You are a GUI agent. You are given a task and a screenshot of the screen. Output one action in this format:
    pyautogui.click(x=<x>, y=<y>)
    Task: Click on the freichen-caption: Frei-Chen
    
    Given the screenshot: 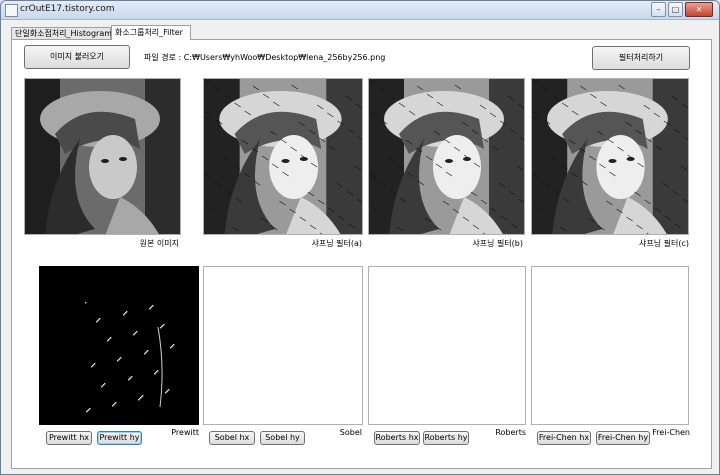 What is the action you would take?
    pyautogui.click(x=671, y=432)
    